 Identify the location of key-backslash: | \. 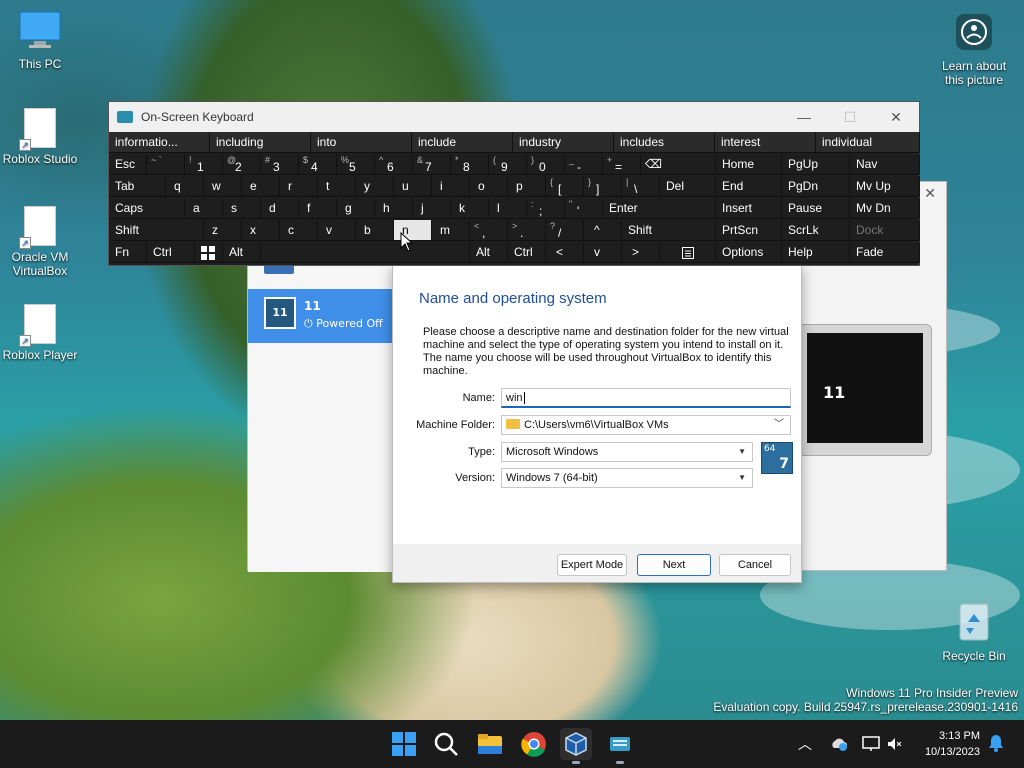
(641, 186).